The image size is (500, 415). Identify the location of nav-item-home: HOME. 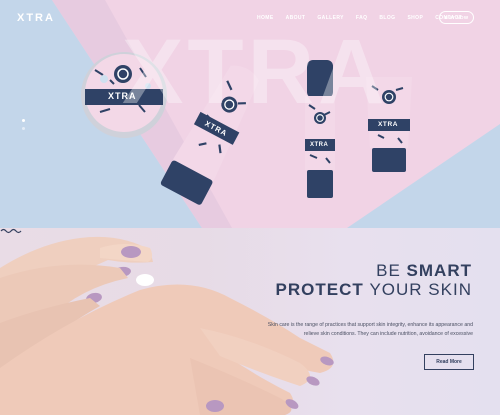
(265, 18).